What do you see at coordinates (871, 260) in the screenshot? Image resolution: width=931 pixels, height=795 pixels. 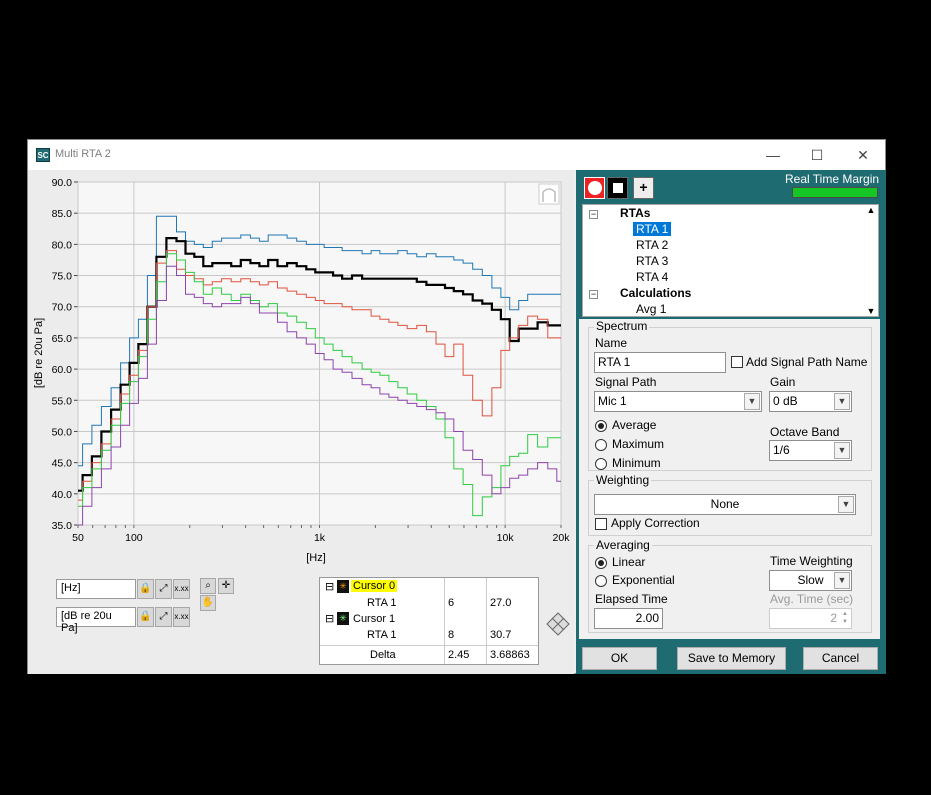 I see `tree-scrollbar: ▲ ▼` at bounding box center [871, 260].